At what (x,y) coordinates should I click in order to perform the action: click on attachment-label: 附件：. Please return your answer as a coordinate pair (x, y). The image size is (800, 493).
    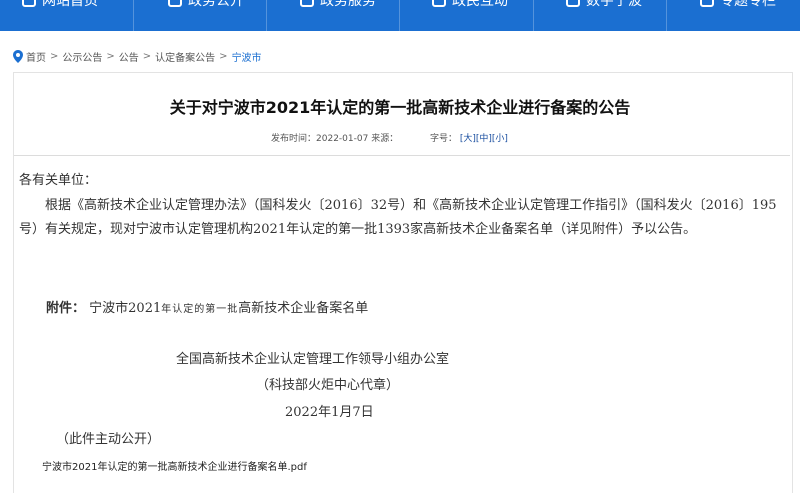
    Looking at the image, I should click on (66, 308).